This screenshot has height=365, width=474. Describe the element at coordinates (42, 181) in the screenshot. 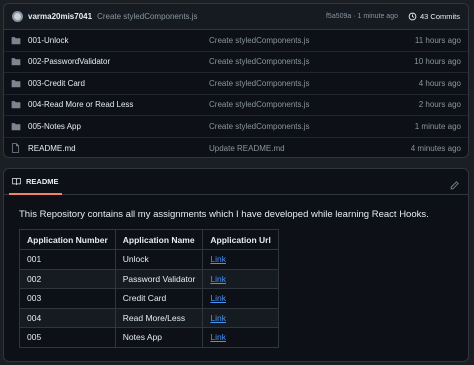

I see `readme-tab-label: README` at that location.